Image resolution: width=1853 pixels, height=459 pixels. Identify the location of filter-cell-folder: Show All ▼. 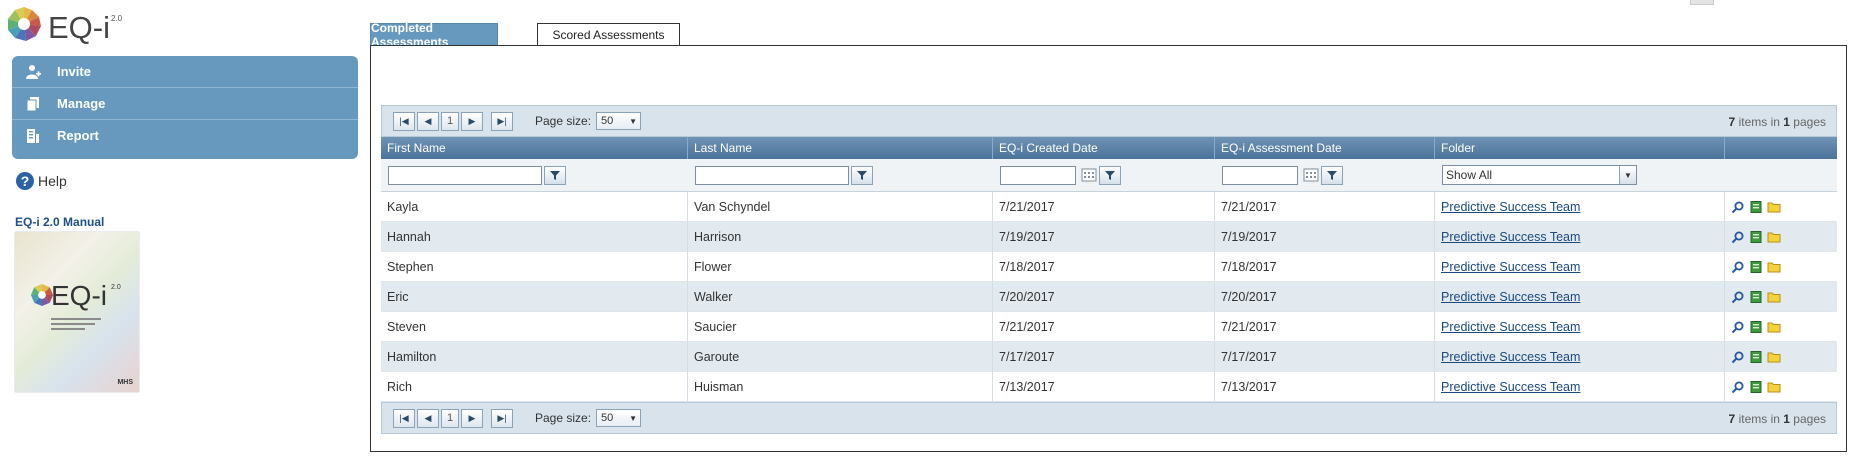
(1580, 175).